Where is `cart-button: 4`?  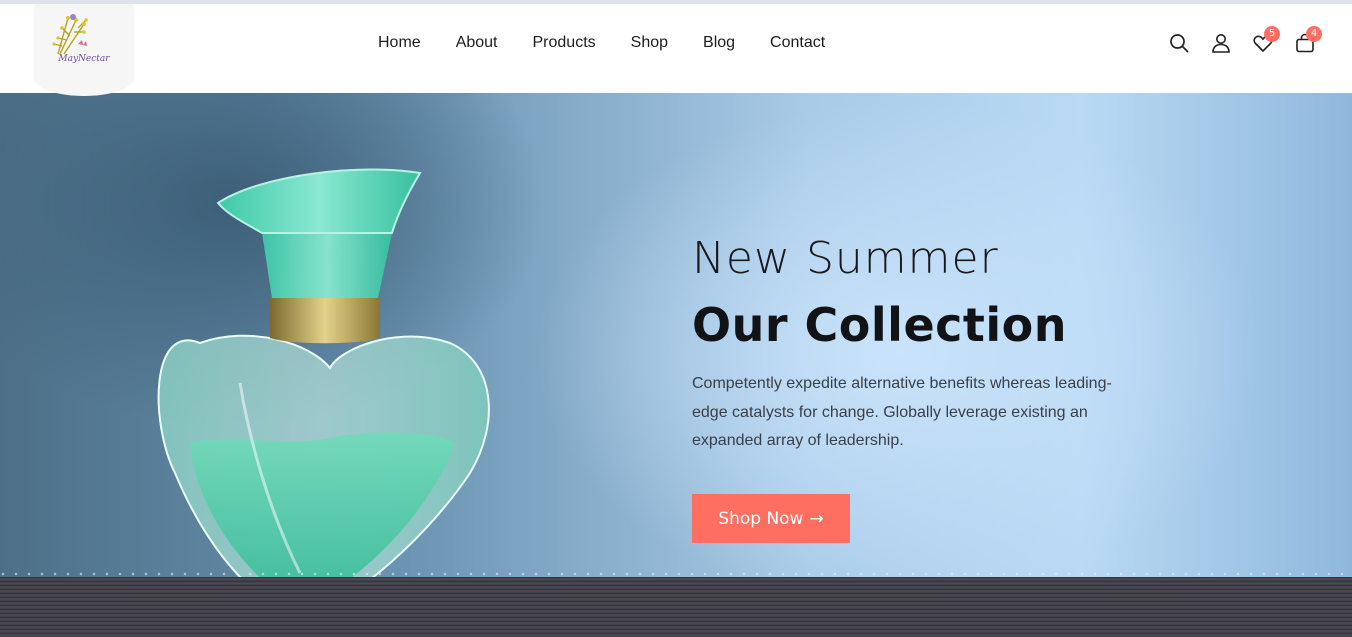
cart-button: 4 is located at coordinates (1308, 40).